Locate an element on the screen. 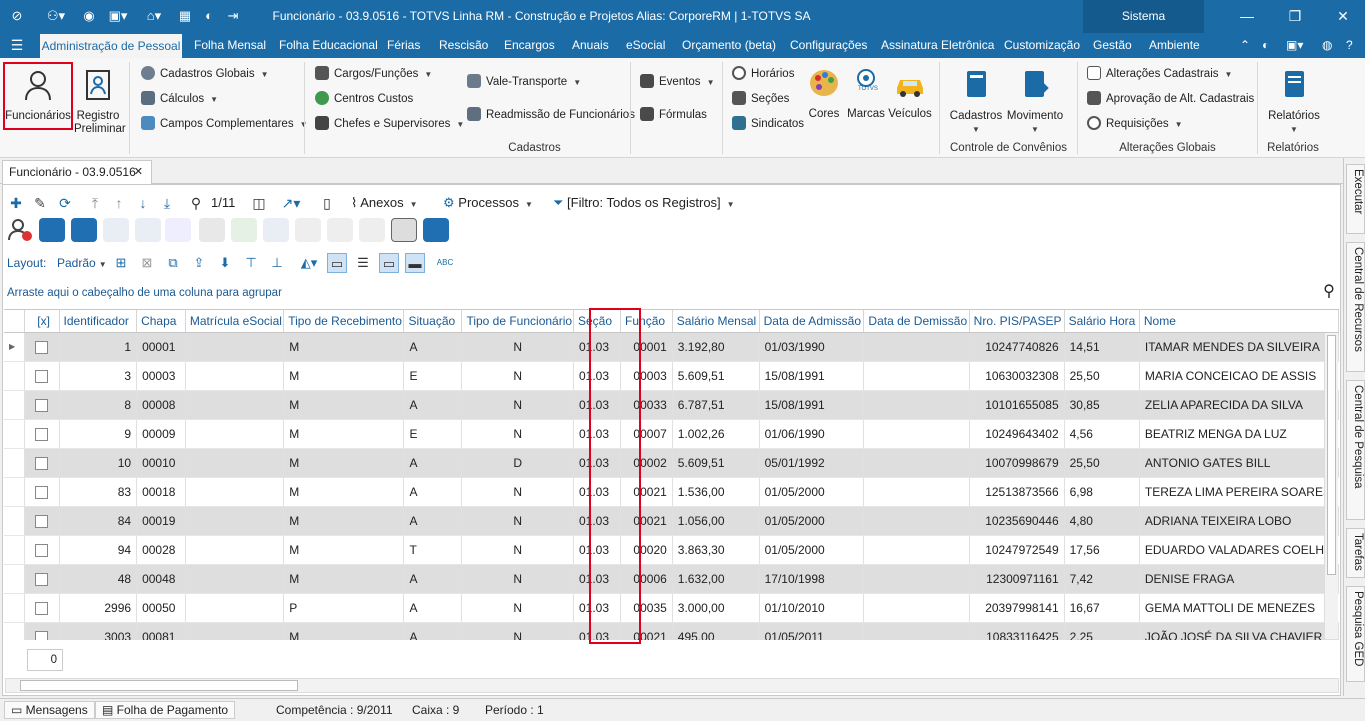  first-record-icon: ⤒ is located at coordinates (95, 203).